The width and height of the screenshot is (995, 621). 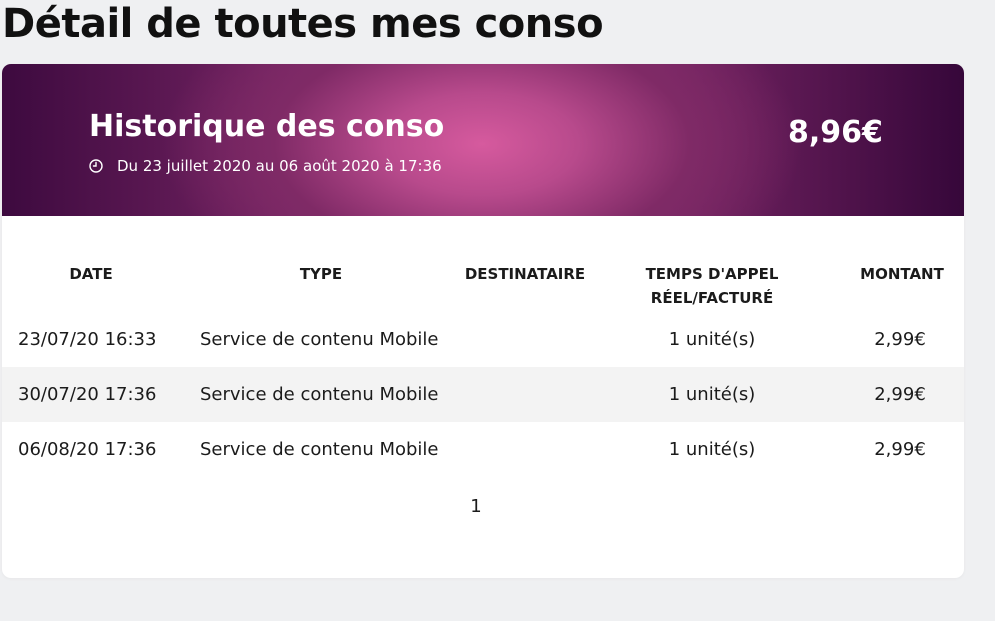 I want to click on pagination-page-current: 1, so click(x=475, y=506).